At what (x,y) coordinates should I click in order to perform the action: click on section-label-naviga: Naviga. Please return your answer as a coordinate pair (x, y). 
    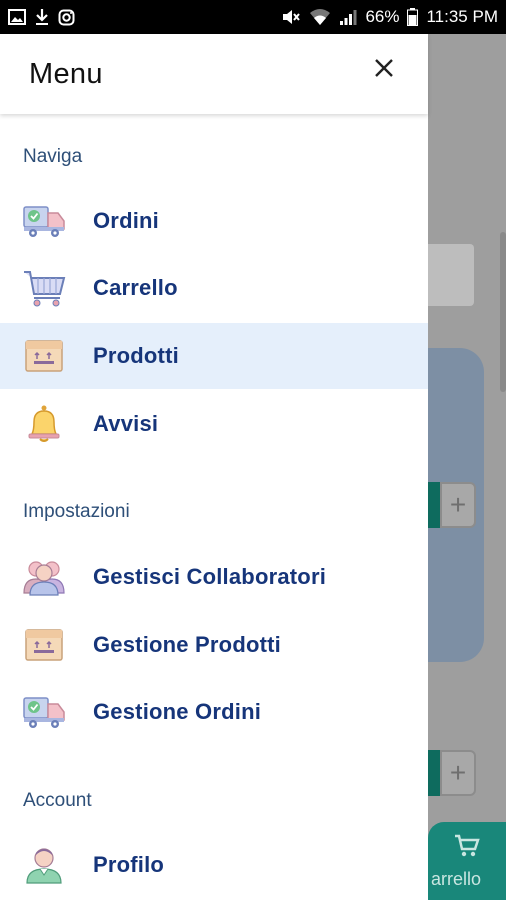
    Looking at the image, I should click on (53, 156).